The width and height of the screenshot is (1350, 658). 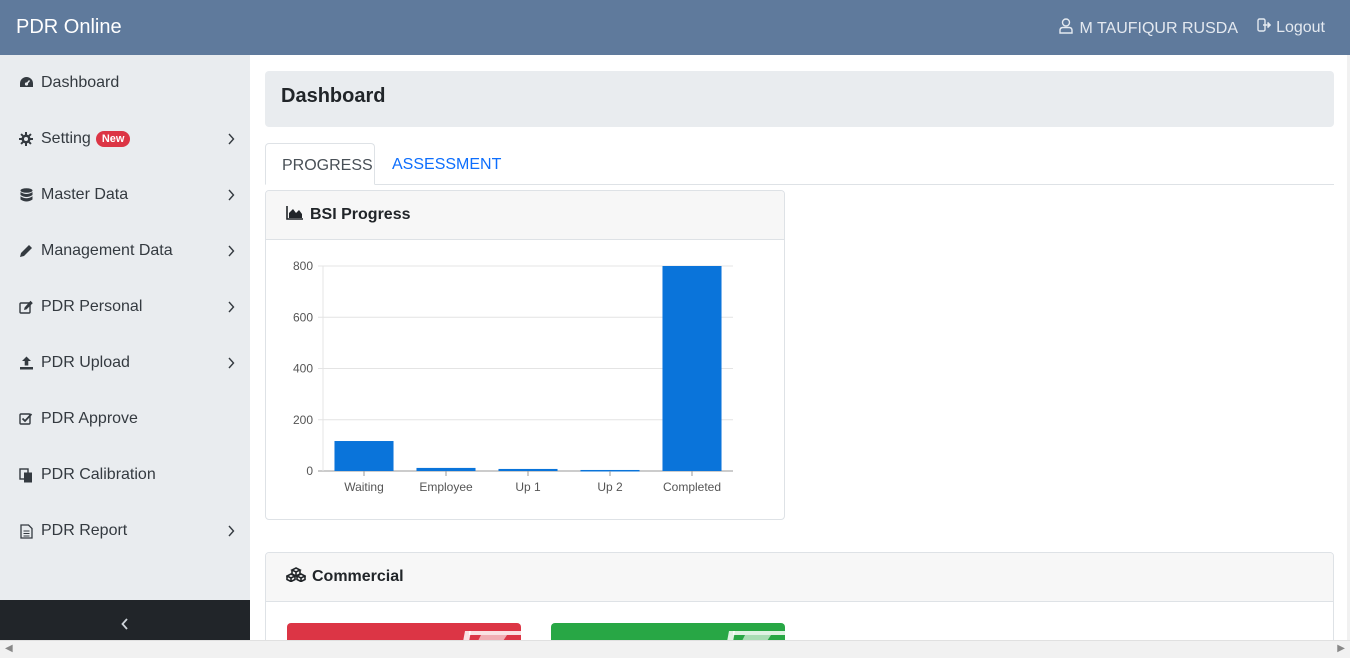 What do you see at coordinates (85, 194) in the screenshot?
I see `sidebar-item-label: Master Data` at bounding box center [85, 194].